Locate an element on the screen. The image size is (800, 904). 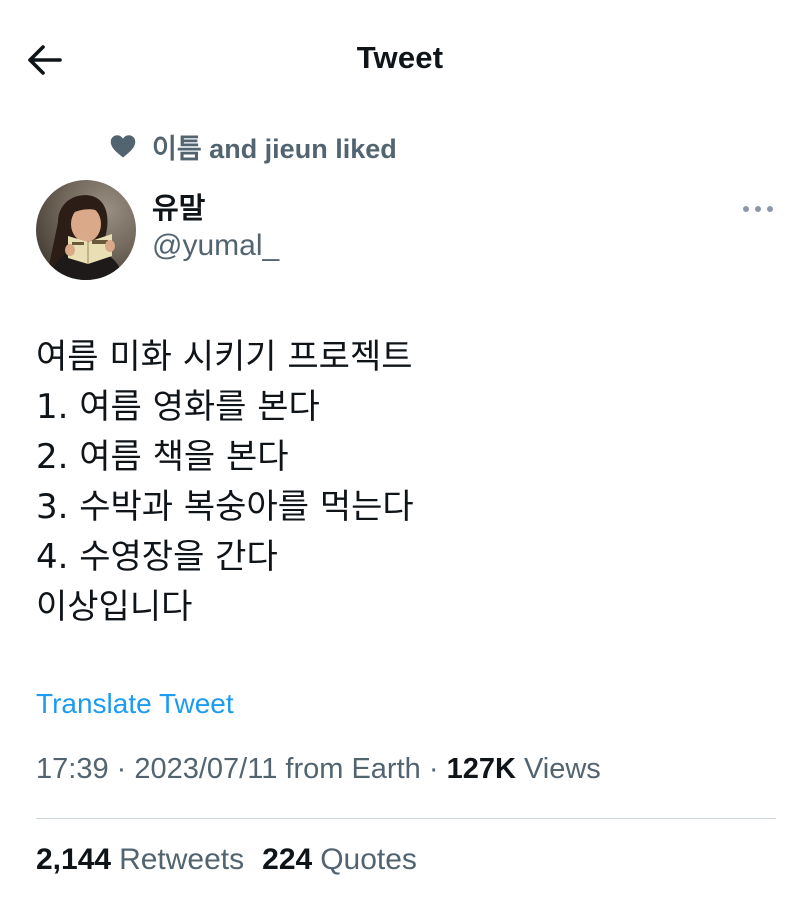
avatar-image is located at coordinates (86, 230).